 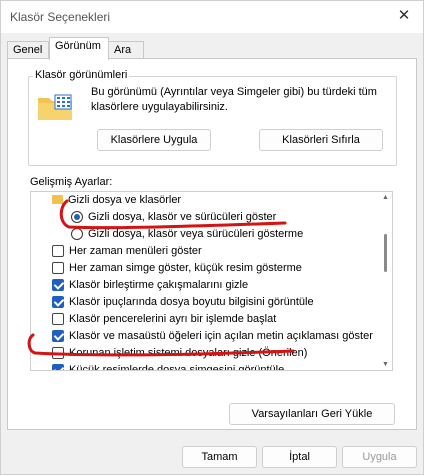 What do you see at coordinates (312, 414) in the screenshot?
I see `restore-defaults-button: Varsayılanları Geri Yükle` at bounding box center [312, 414].